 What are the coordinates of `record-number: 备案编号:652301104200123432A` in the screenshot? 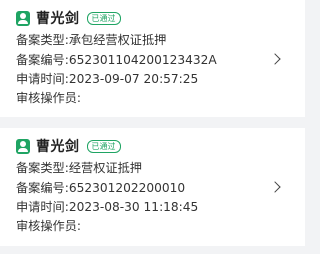 It's located at (116, 60).